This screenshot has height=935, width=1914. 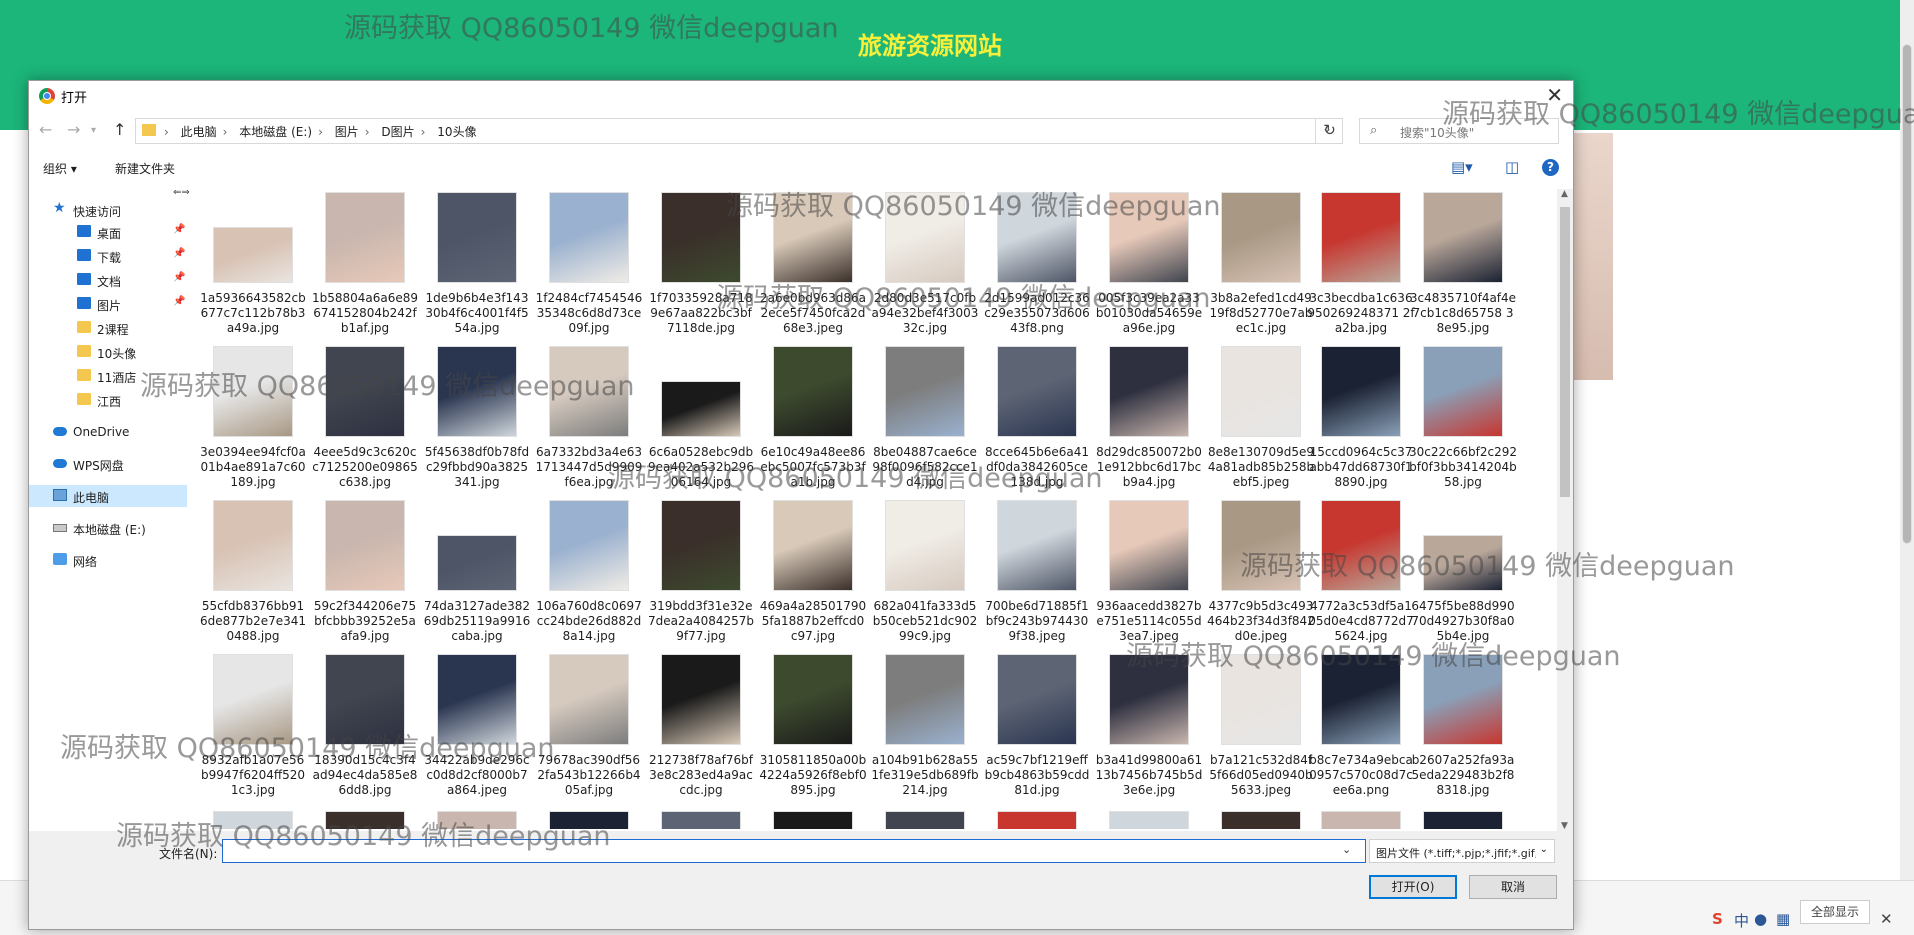 What do you see at coordinates (1261, 422) in the screenshot?
I see `file-item: 8e8e130709d5e94a81adb85b258bebf5.jpeg` at bounding box center [1261, 422].